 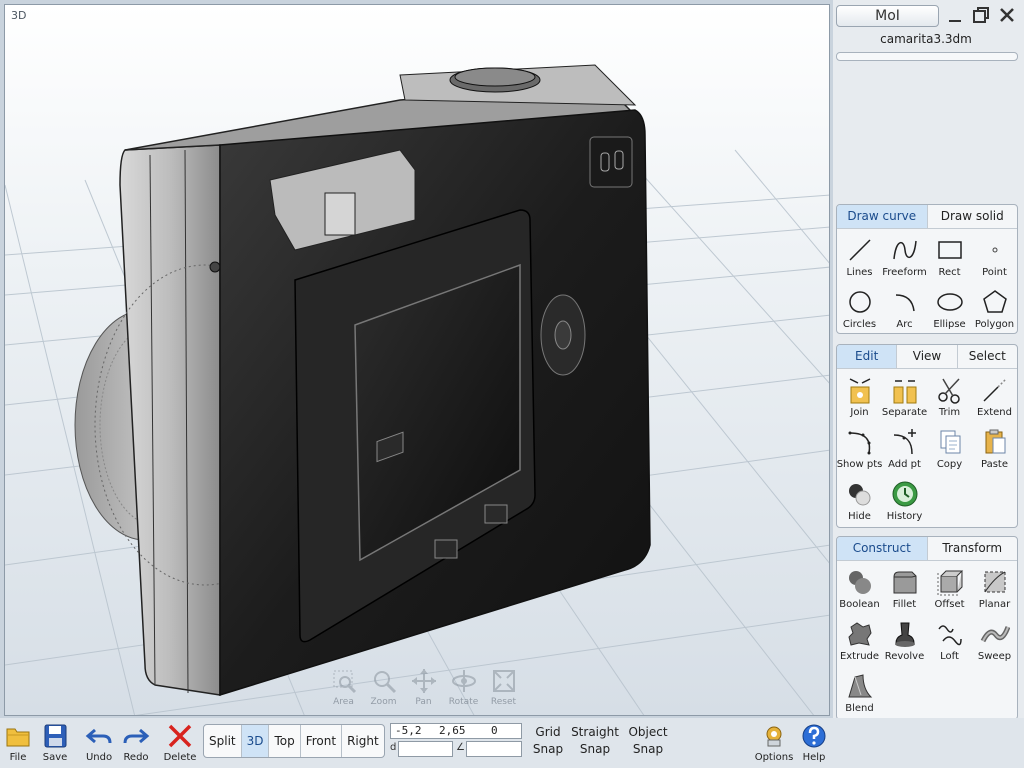 I want to click on sweep-tool: Sweep, so click(x=994, y=641).